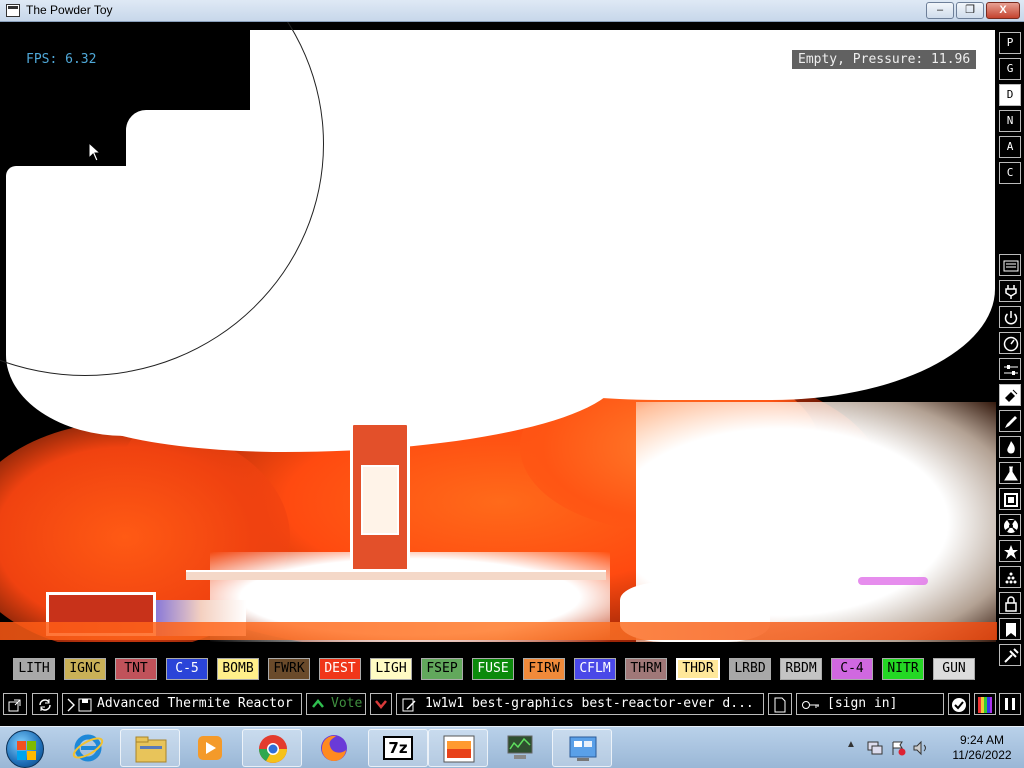 This screenshot has width=1024, height=768. Describe the element at coordinates (954, 669) in the screenshot. I see `element-gun: GUN` at that location.